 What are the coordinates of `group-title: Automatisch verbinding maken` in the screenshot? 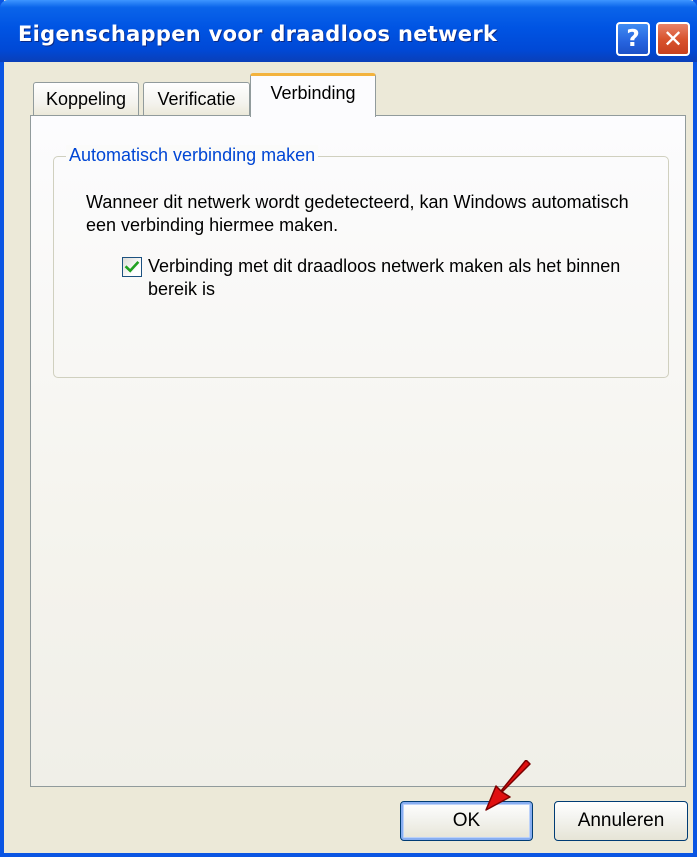 It's located at (192, 155).